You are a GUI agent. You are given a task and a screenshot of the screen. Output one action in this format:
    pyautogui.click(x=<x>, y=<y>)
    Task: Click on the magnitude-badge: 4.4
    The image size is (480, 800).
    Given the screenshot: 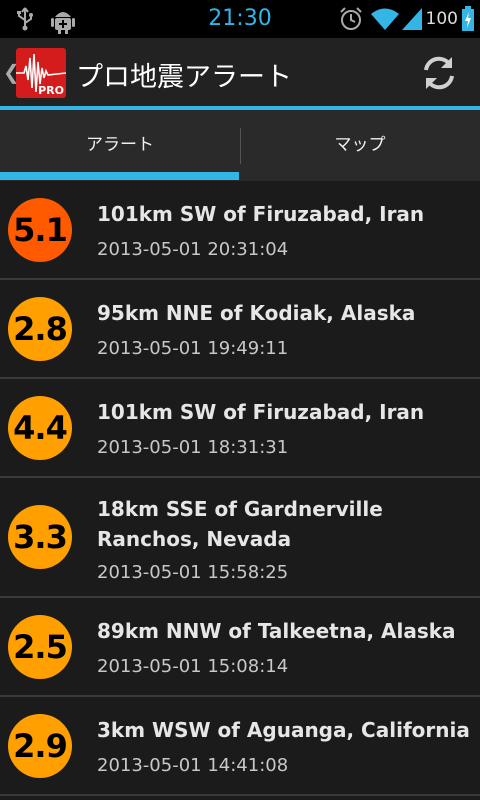 What is the action you would take?
    pyautogui.click(x=40, y=428)
    